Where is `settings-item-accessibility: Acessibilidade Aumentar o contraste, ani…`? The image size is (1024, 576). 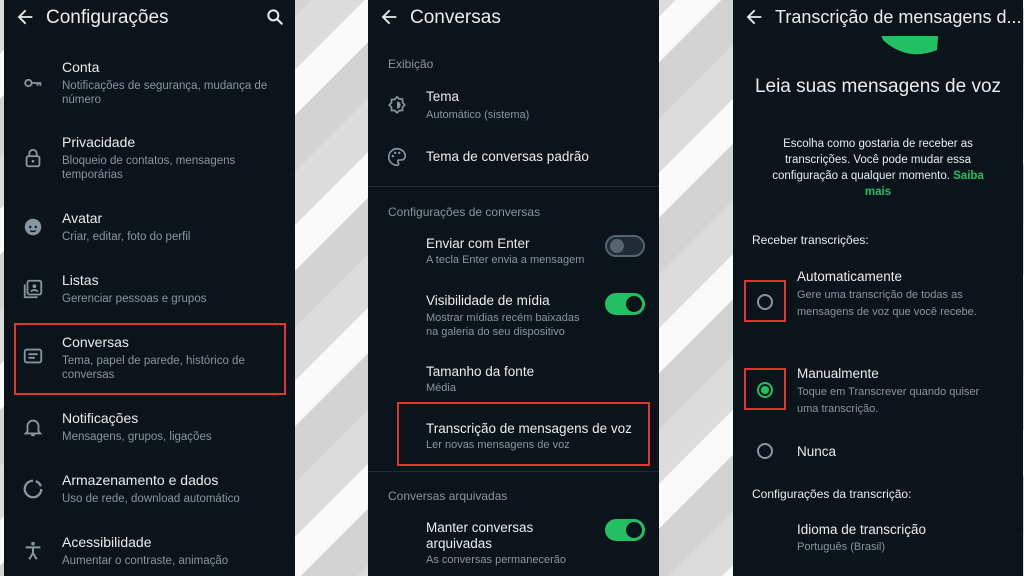
settings-item-accessibility: Acessibilidade Aumentar o contraste, ani… is located at coordinates (149, 552).